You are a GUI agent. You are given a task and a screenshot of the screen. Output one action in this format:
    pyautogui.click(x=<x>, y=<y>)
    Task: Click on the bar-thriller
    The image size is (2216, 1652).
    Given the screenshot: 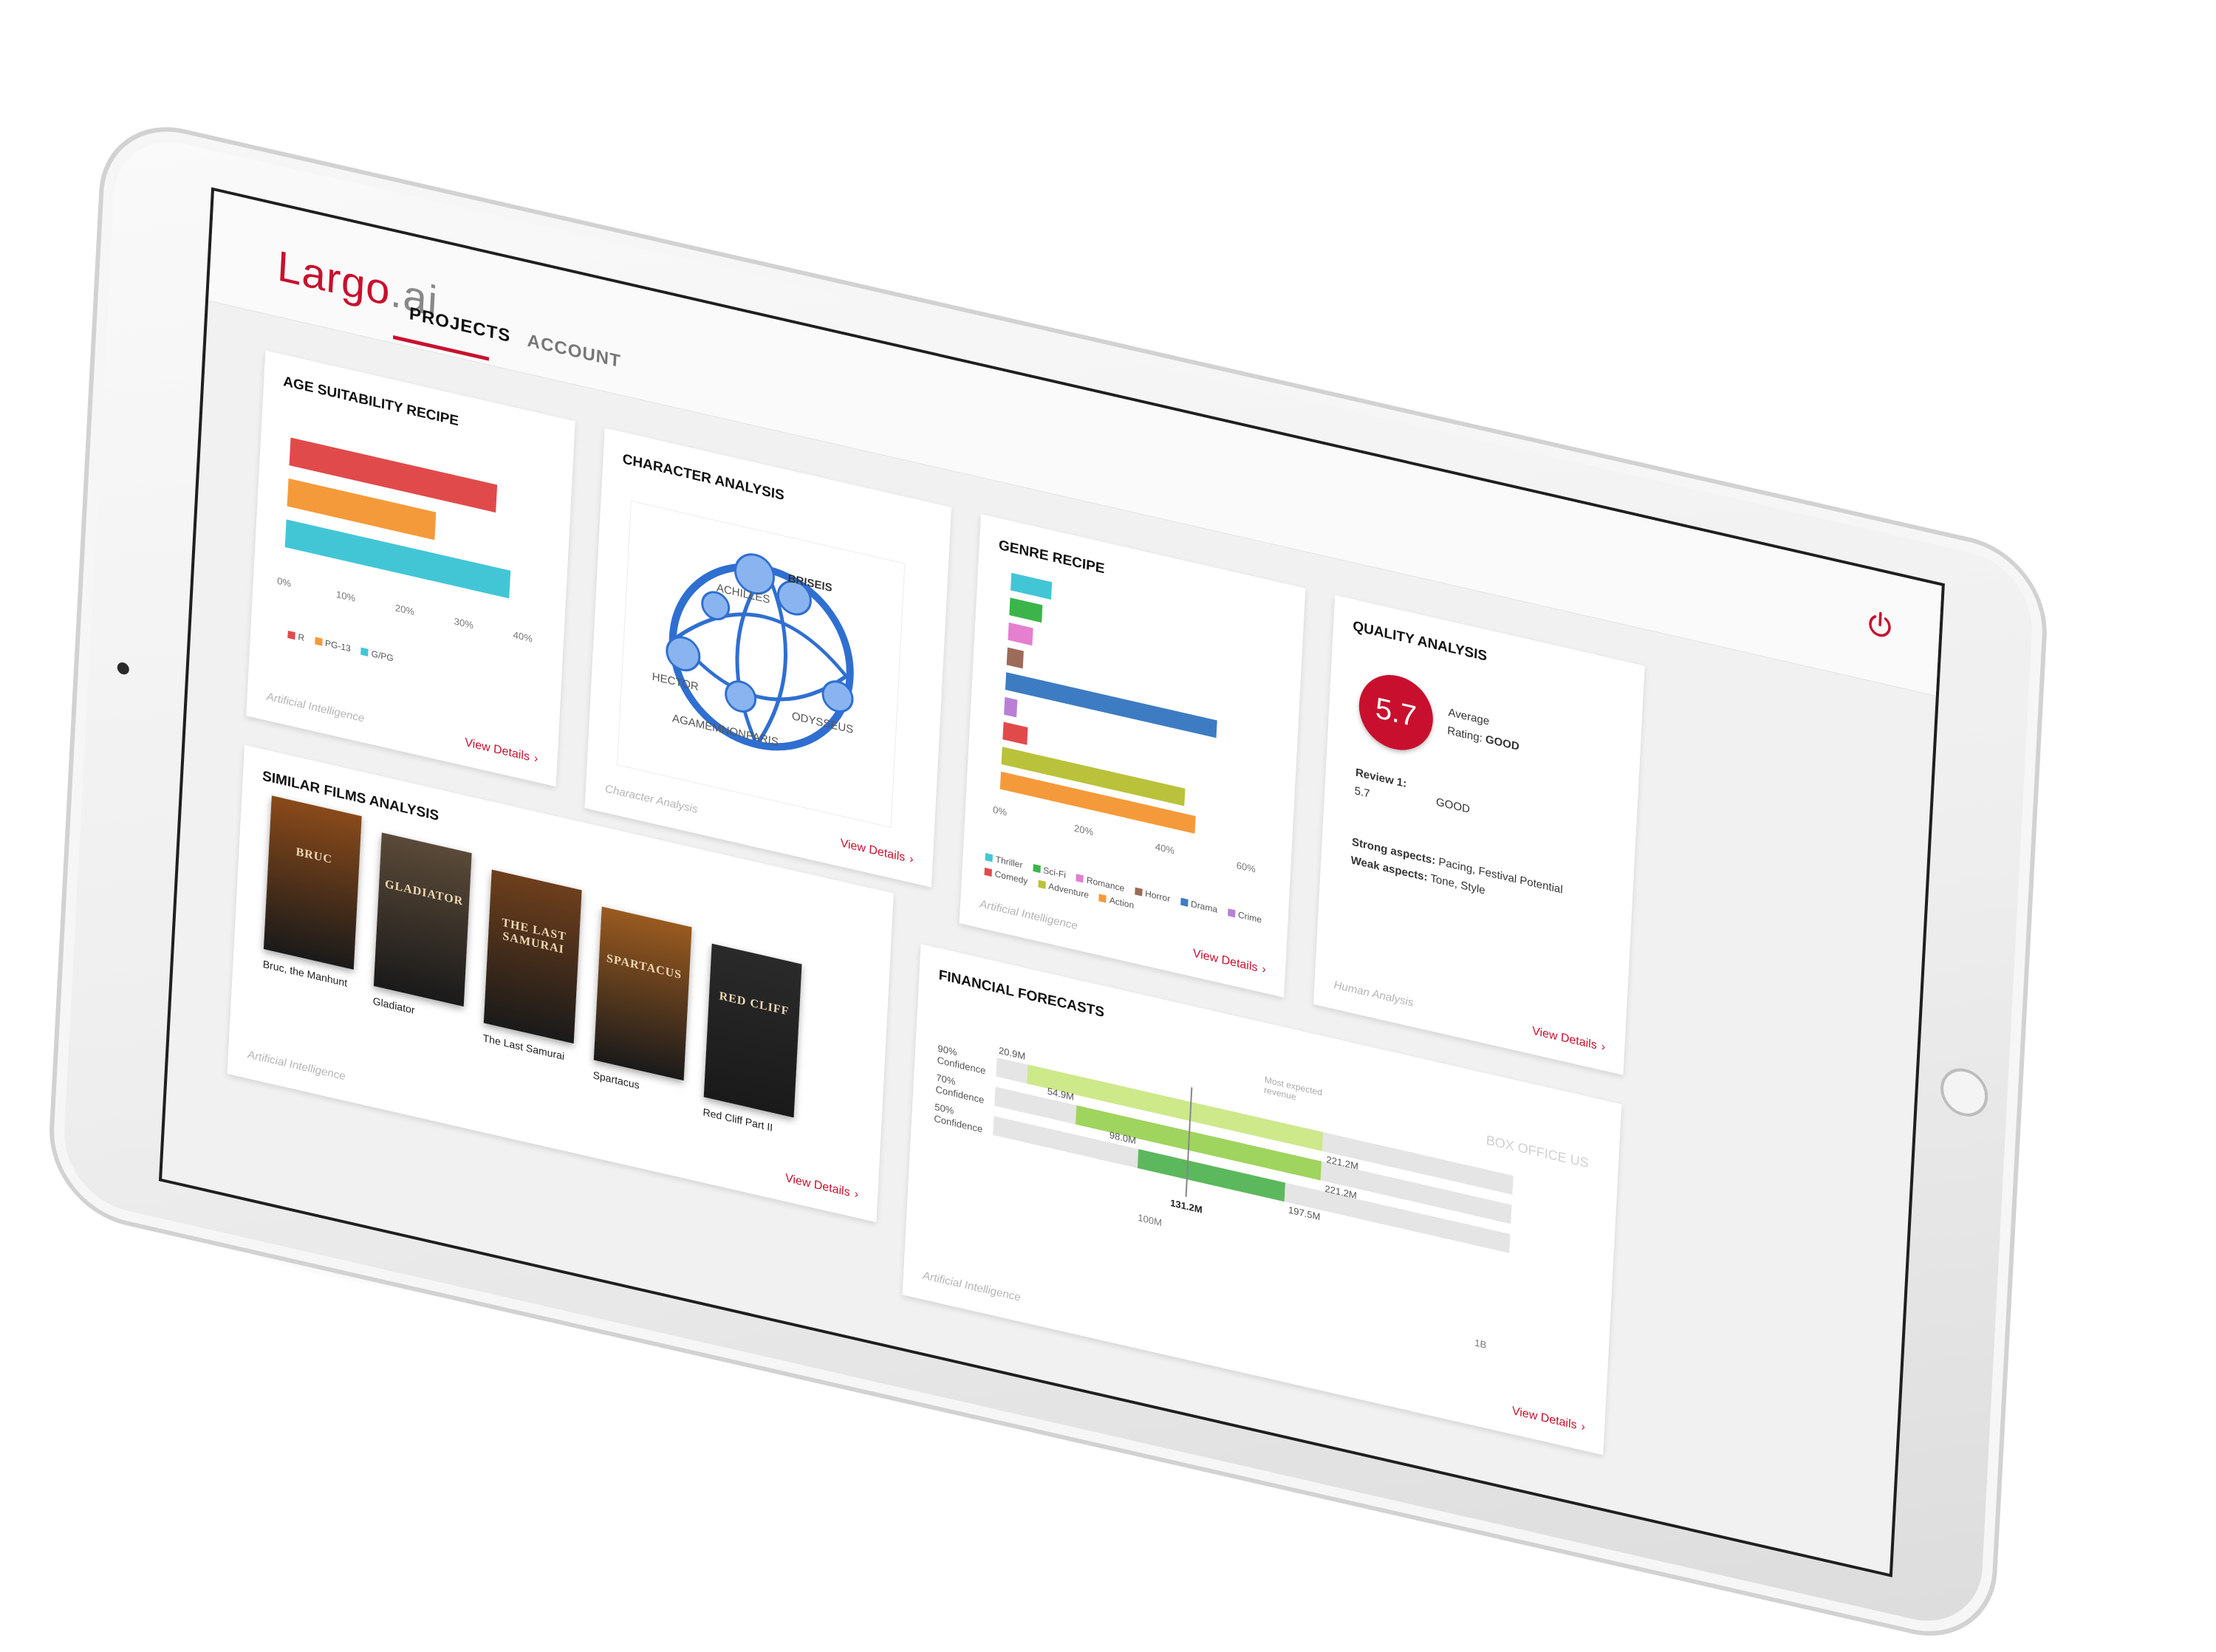 What is the action you would take?
    pyautogui.click(x=1031, y=586)
    